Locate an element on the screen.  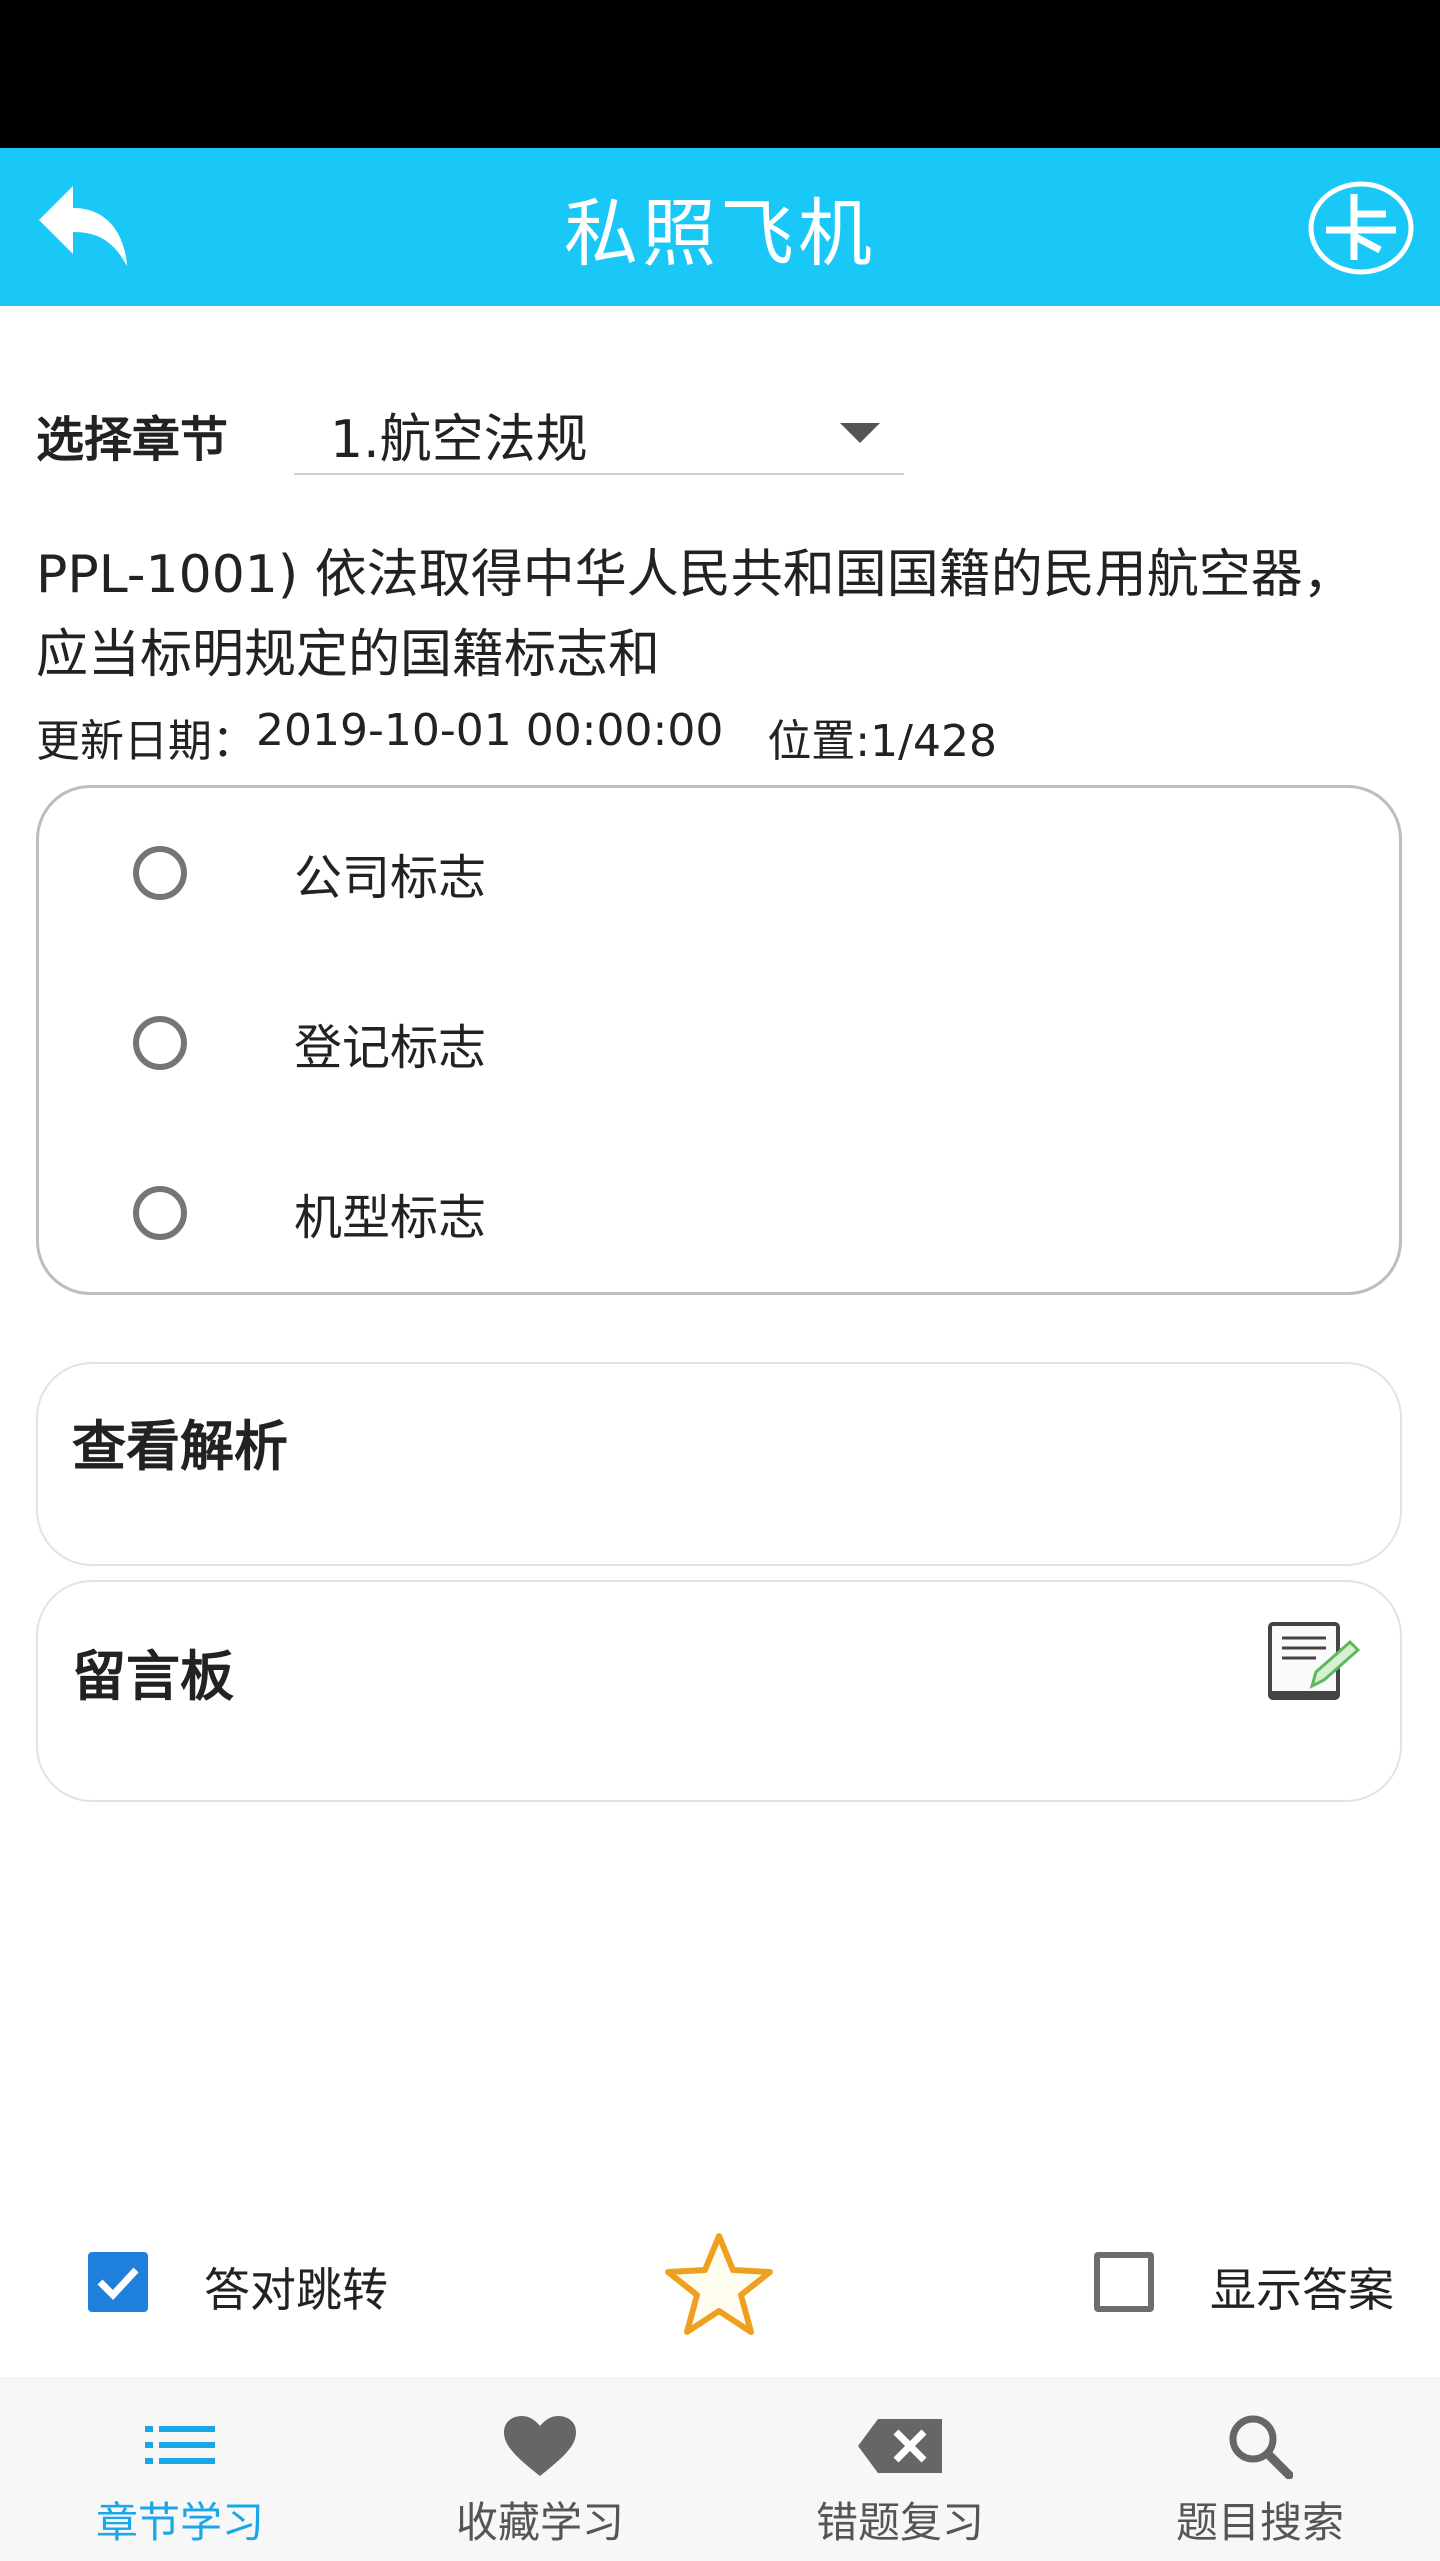
auto-jump-label: 答对跳转 is located at coordinates (296, 2287).